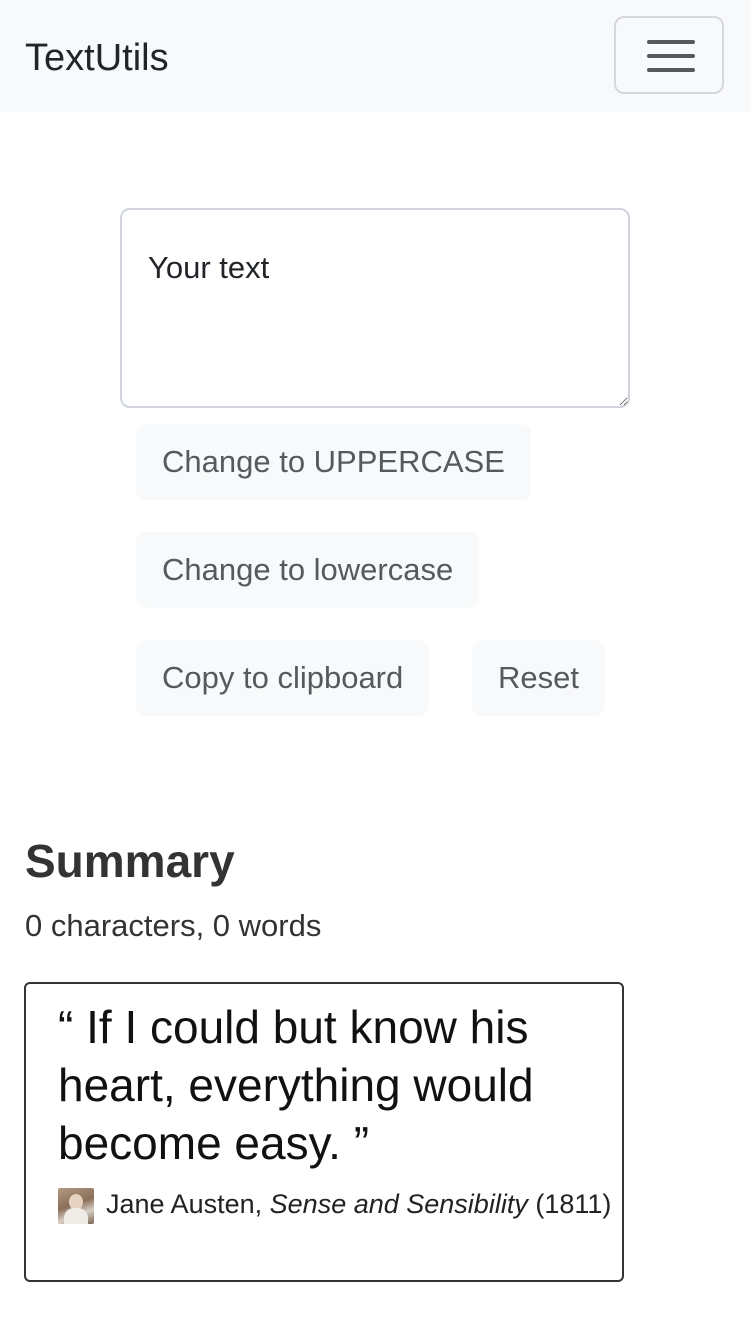 This screenshot has height=1334, width=750. I want to click on quote-work: Sense and Sensibility, so click(398, 1204).